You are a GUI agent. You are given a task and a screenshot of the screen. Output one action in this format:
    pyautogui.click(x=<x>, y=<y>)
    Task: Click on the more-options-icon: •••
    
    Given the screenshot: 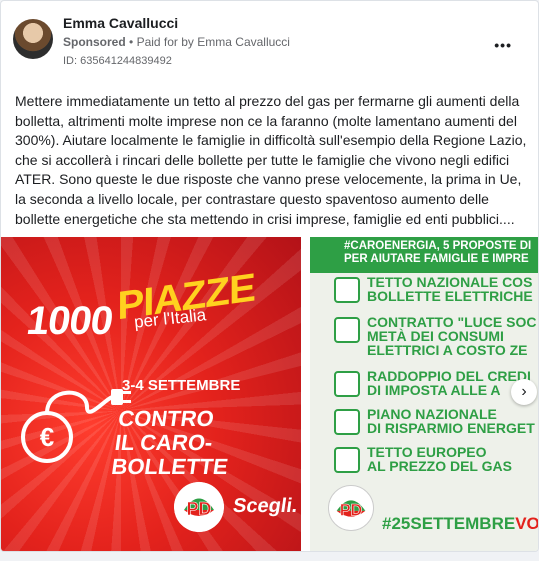 What is the action you would take?
    pyautogui.click(x=503, y=45)
    